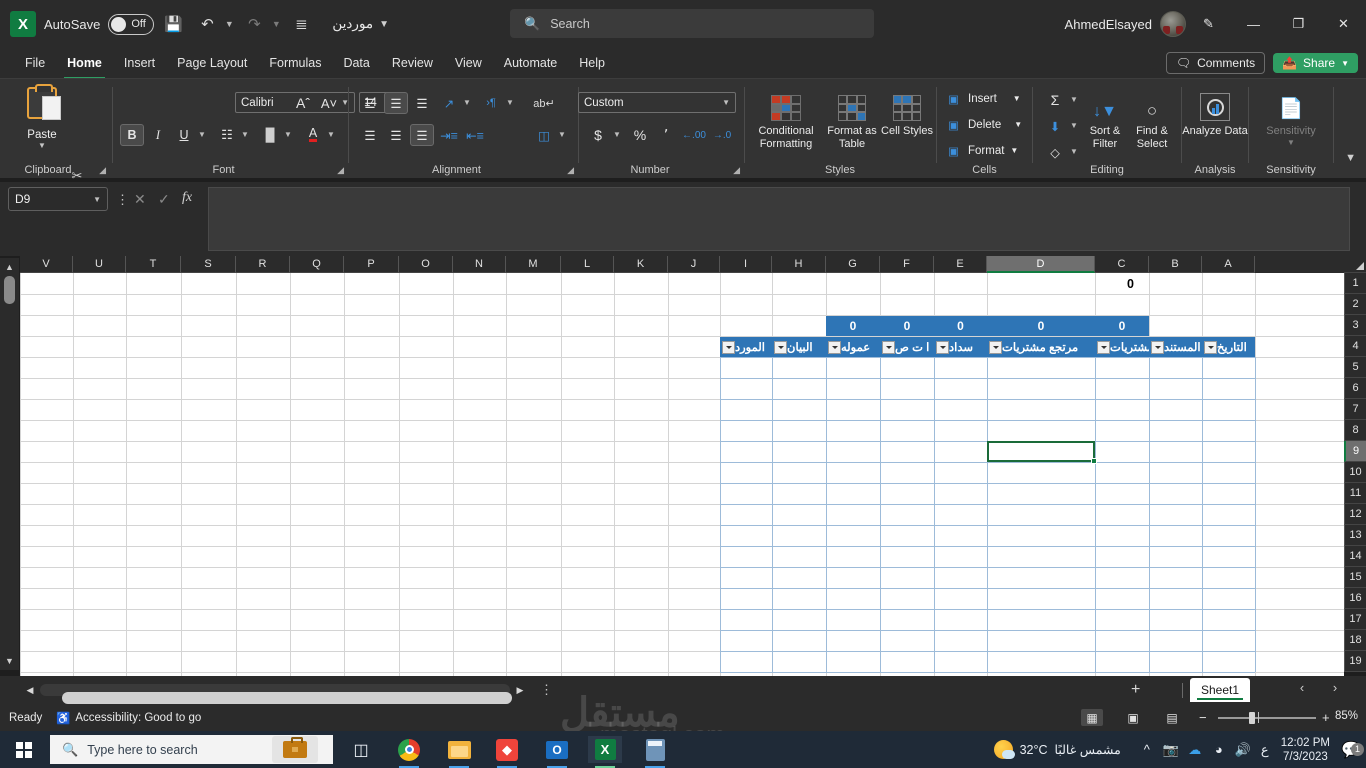 Image resolution: width=1366 pixels, height=768 pixels. I want to click on calculator-icon, so click(655, 752).